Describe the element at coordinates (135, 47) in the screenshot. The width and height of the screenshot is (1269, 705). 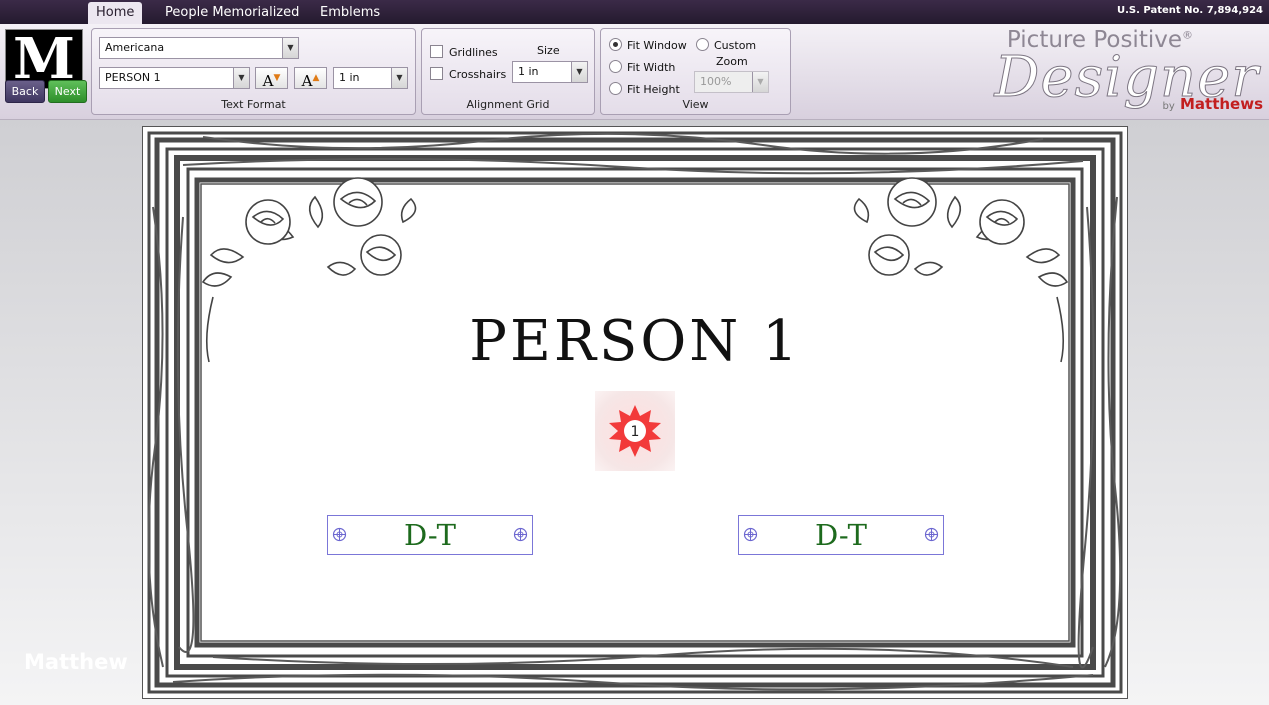
I see `font-select-value: Americana` at that location.